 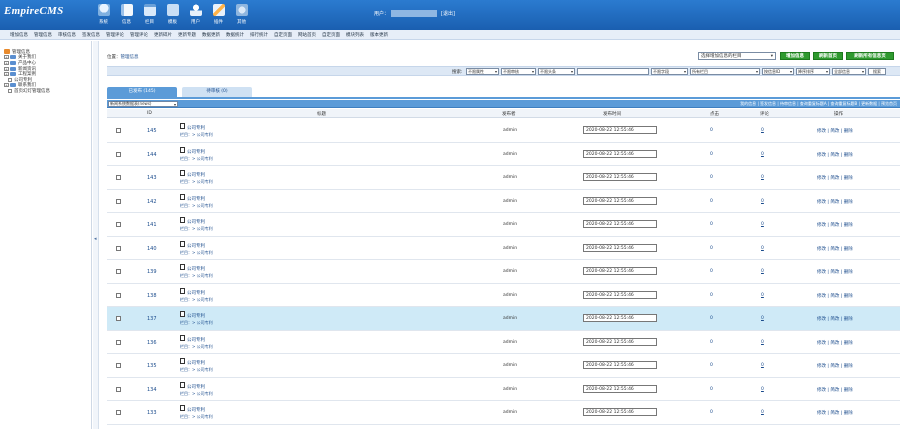 What do you see at coordinates (218, 15) in the screenshot?
I see `topnav-plugin: 插件` at bounding box center [218, 15].